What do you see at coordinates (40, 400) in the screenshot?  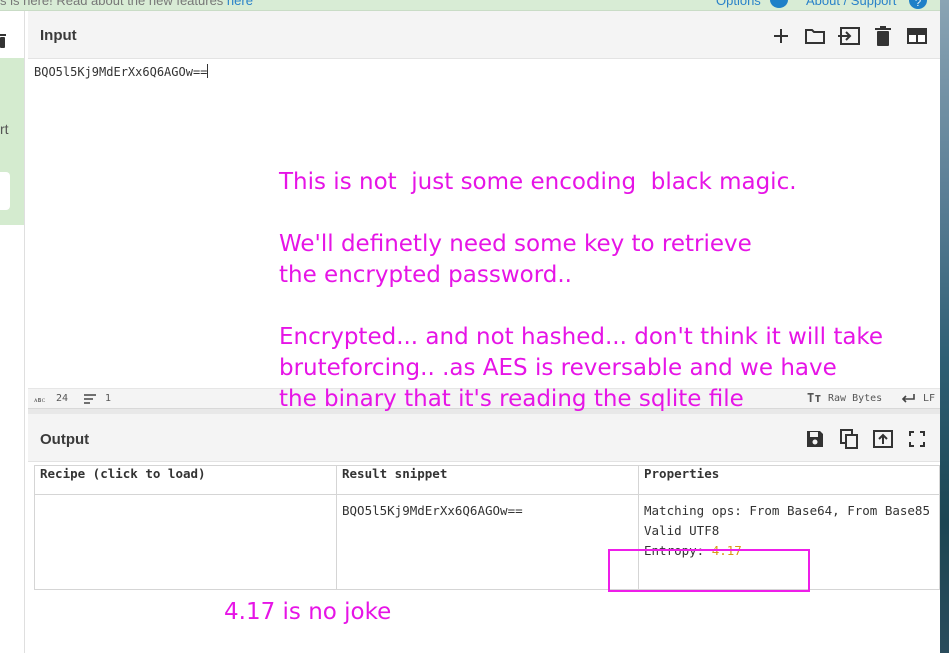 I see `char-count-icon: ᴀʙᴄ` at bounding box center [40, 400].